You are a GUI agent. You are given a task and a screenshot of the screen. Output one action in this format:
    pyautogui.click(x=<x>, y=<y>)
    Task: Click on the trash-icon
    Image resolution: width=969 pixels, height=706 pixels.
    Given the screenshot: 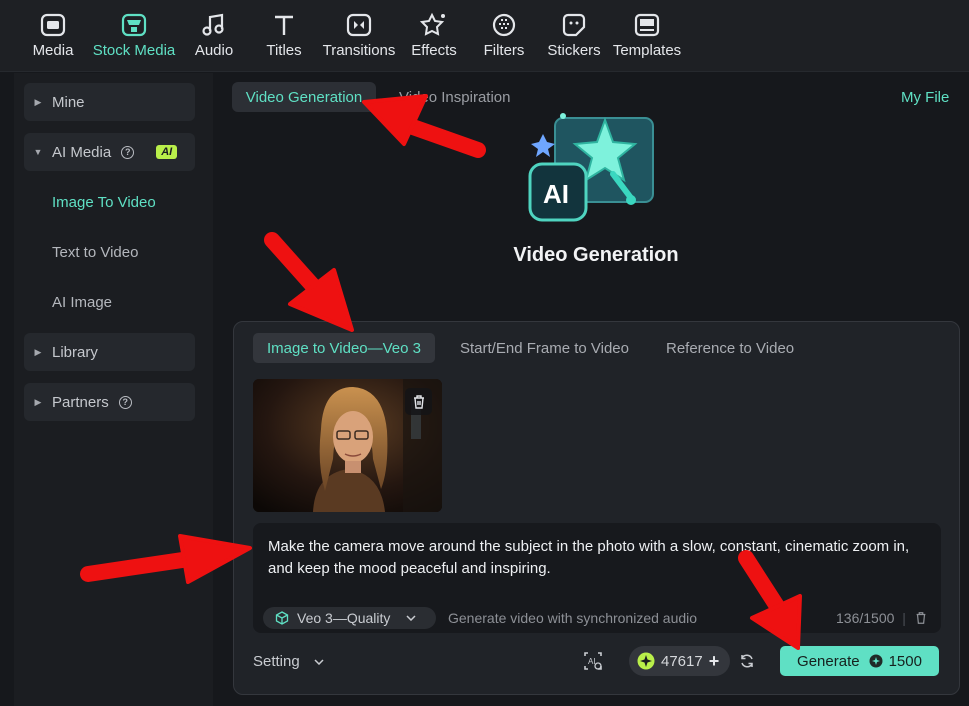 What is the action you would take?
    pyautogui.click(x=418, y=401)
    